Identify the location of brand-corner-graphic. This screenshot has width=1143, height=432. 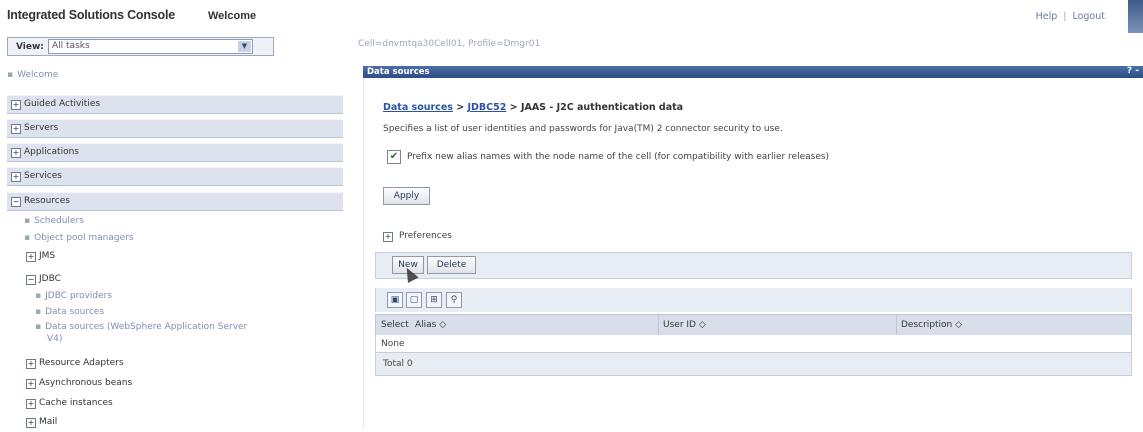
(1135, 16).